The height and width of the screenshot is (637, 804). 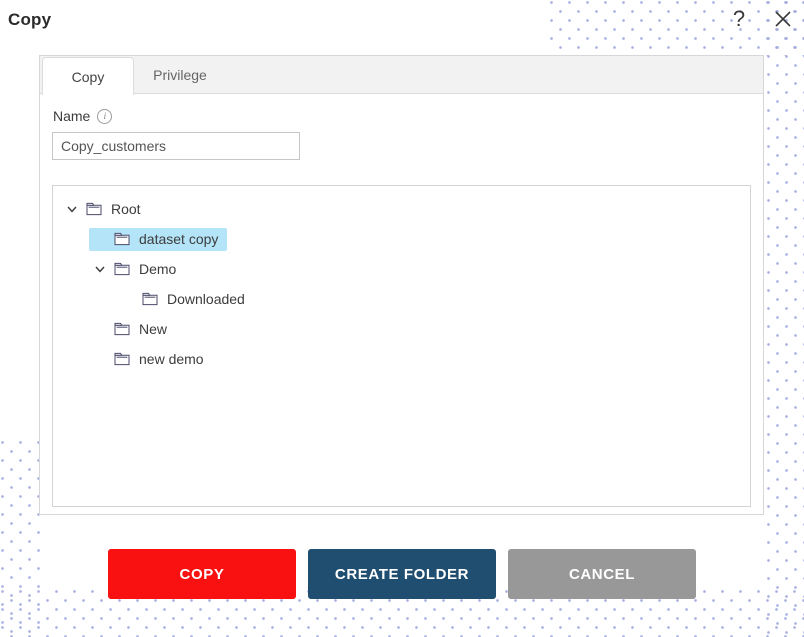 What do you see at coordinates (171, 359) in the screenshot?
I see `tree-node-label: new demo` at bounding box center [171, 359].